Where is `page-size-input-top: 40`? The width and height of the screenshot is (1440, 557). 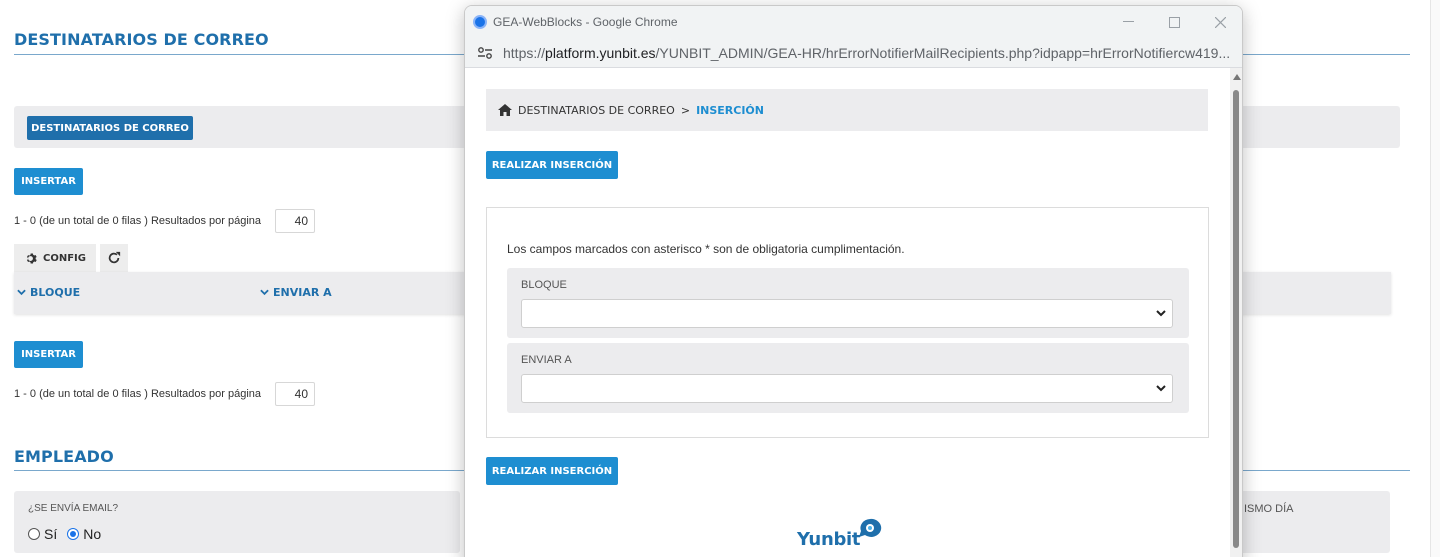 page-size-input-top: 40 is located at coordinates (295, 221).